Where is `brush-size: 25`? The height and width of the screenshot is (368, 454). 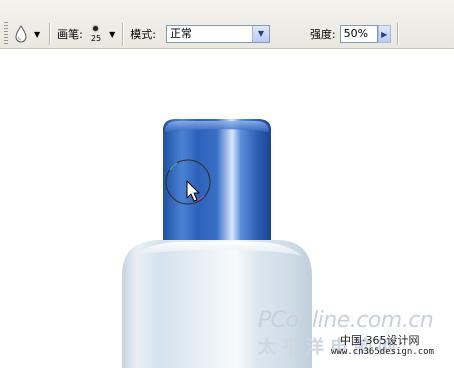 brush-size: 25 is located at coordinates (96, 38).